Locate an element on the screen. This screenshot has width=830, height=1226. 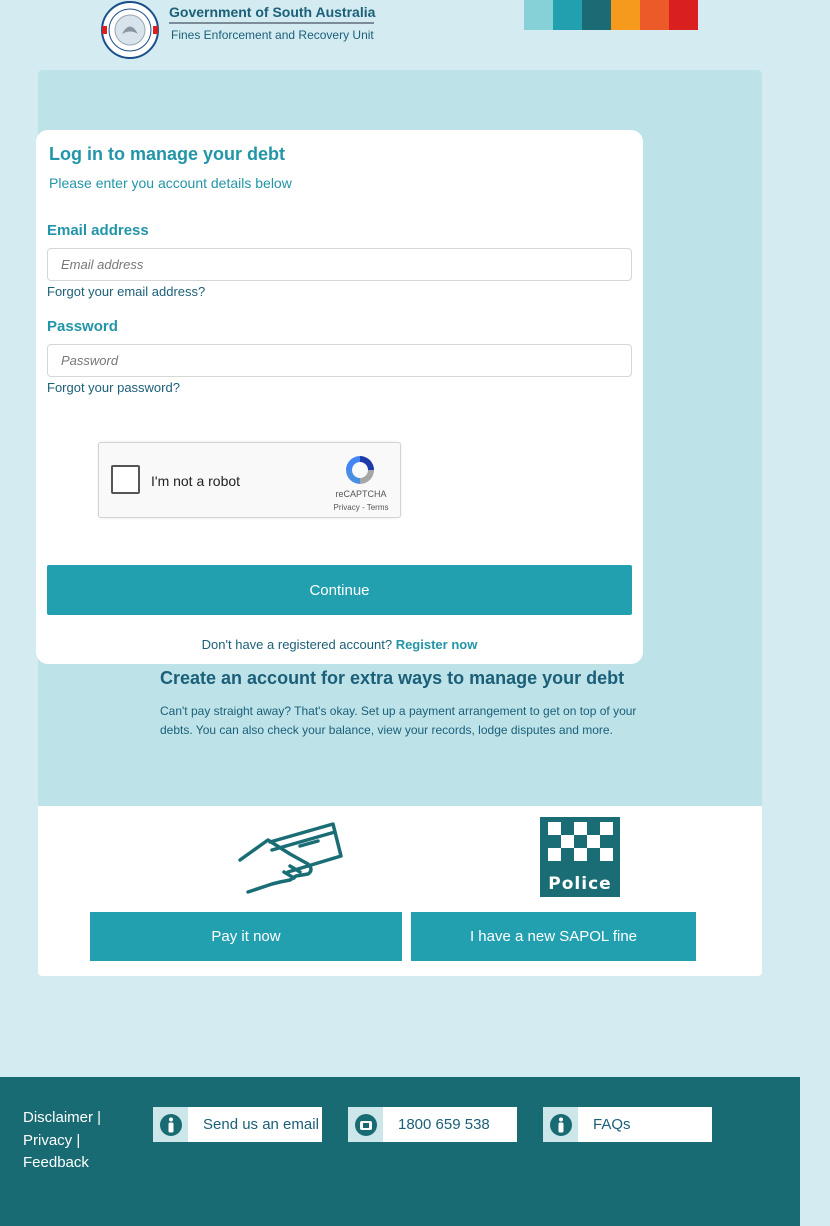
credit-card-hand-icon is located at coordinates (290, 858).